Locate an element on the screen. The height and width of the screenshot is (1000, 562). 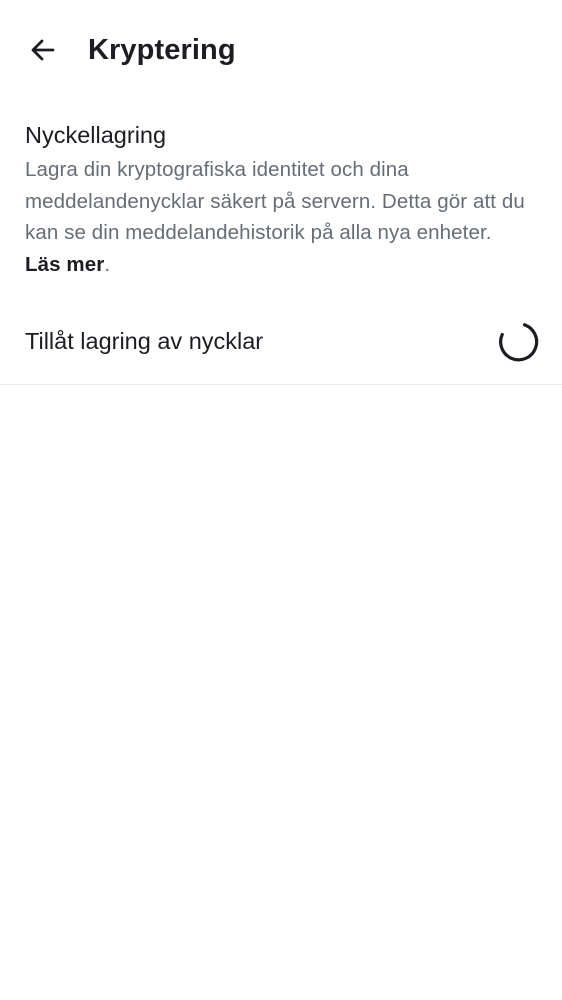
arrow-left-icon is located at coordinates (43, 50).